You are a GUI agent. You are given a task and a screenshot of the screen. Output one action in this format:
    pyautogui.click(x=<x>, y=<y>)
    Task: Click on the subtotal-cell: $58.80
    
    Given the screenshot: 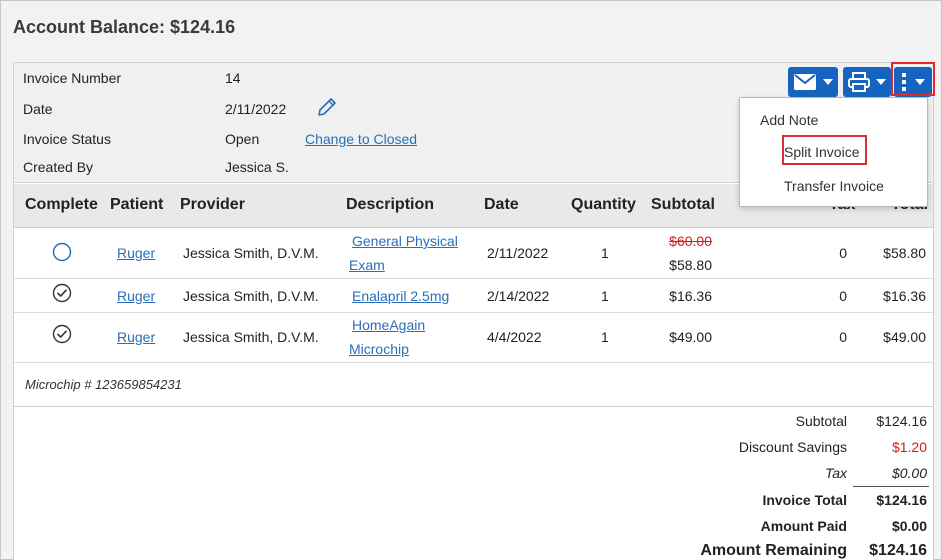 What is the action you would take?
    pyautogui.click(x=690, y=265)
    